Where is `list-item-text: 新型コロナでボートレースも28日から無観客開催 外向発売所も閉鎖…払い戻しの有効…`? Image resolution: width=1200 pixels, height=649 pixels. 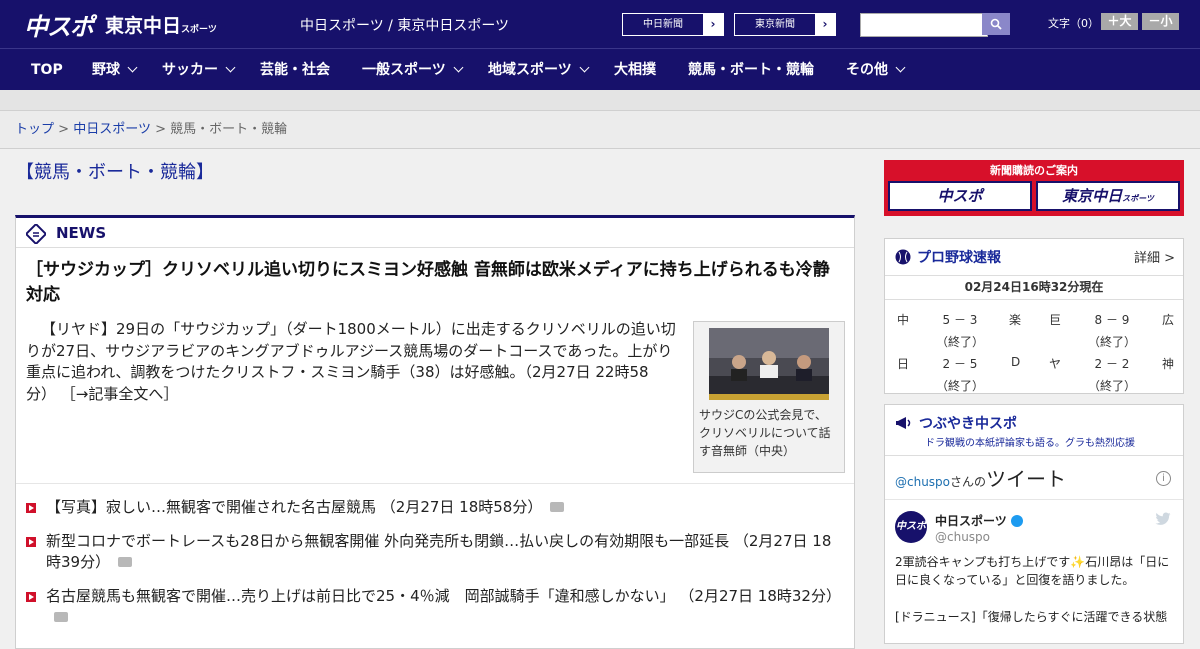 list-item-text: 新型コロナでボートレースも28日から無観客開催 外向発売所も閉鎖…払い戻しの有効… is located at coordinates (439, 551).